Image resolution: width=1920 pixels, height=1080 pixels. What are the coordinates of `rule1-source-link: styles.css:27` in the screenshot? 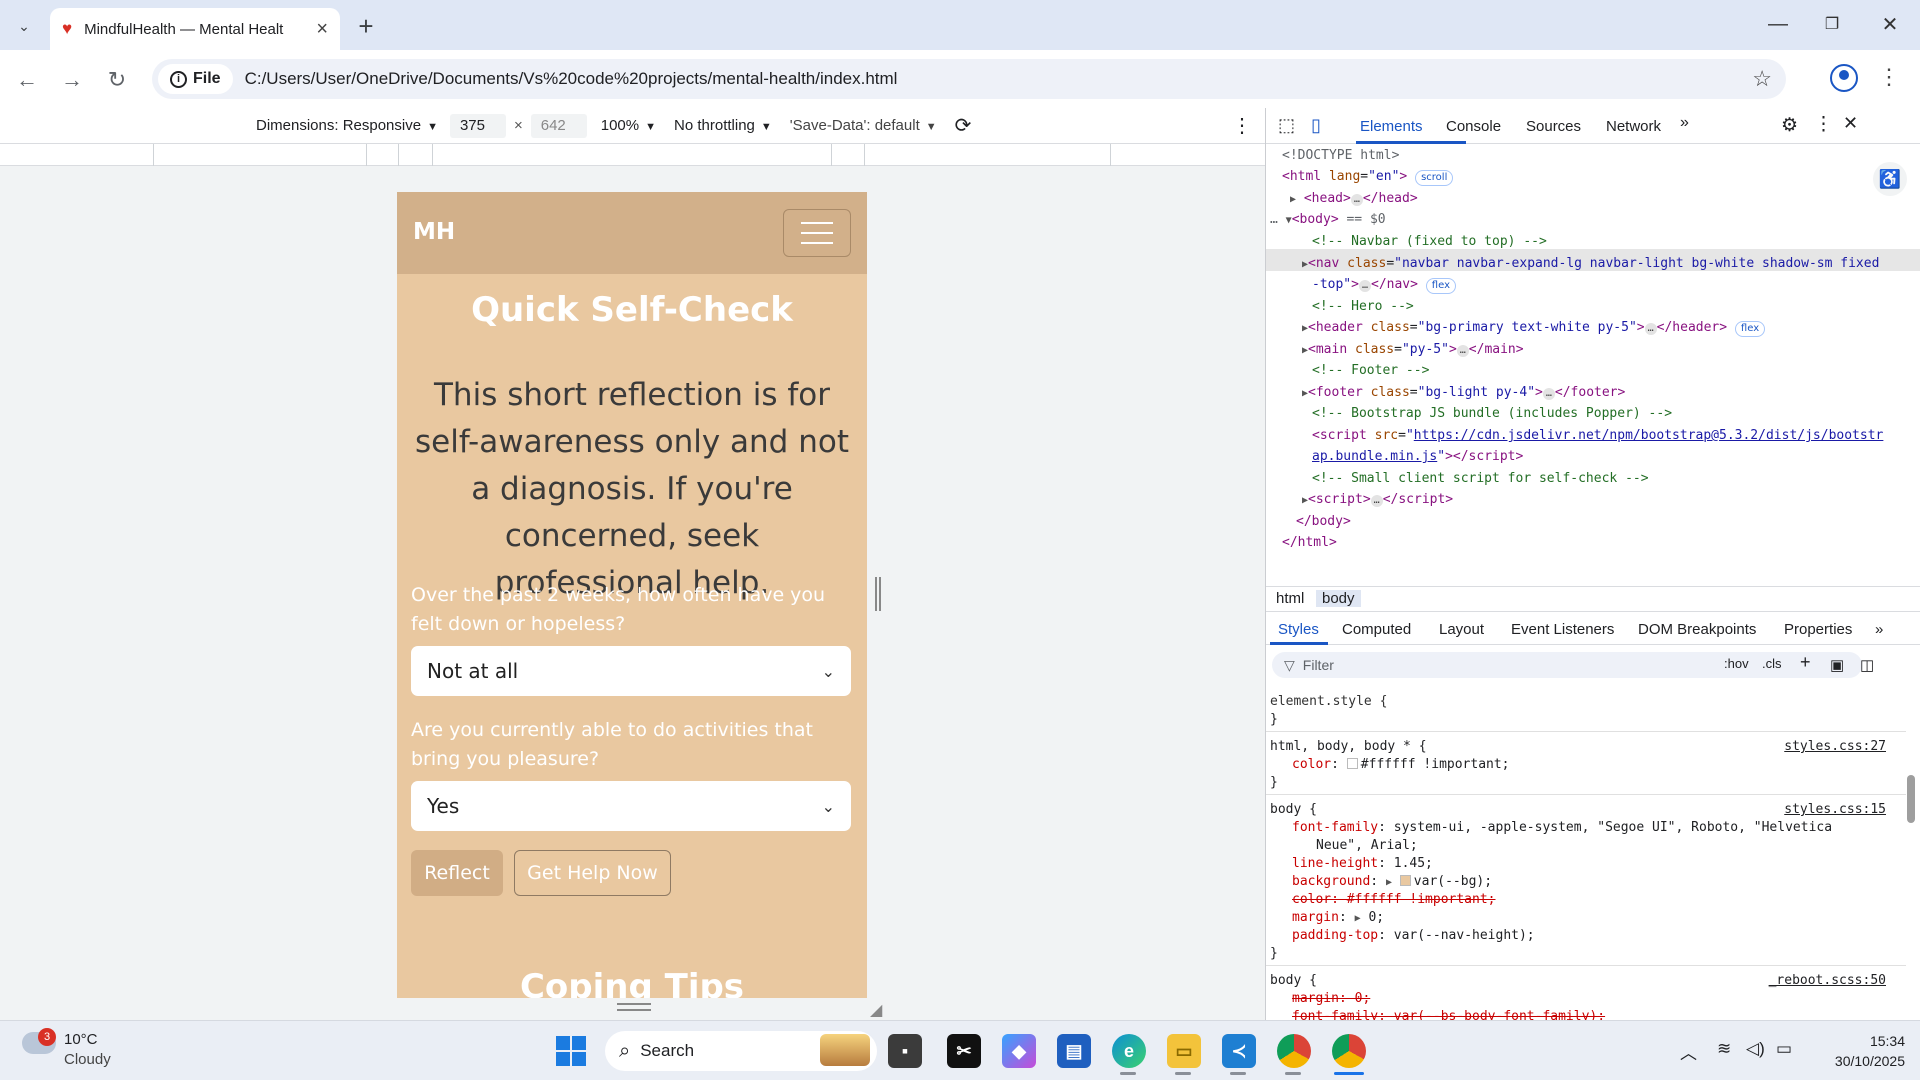 It's located at (1835, 746).